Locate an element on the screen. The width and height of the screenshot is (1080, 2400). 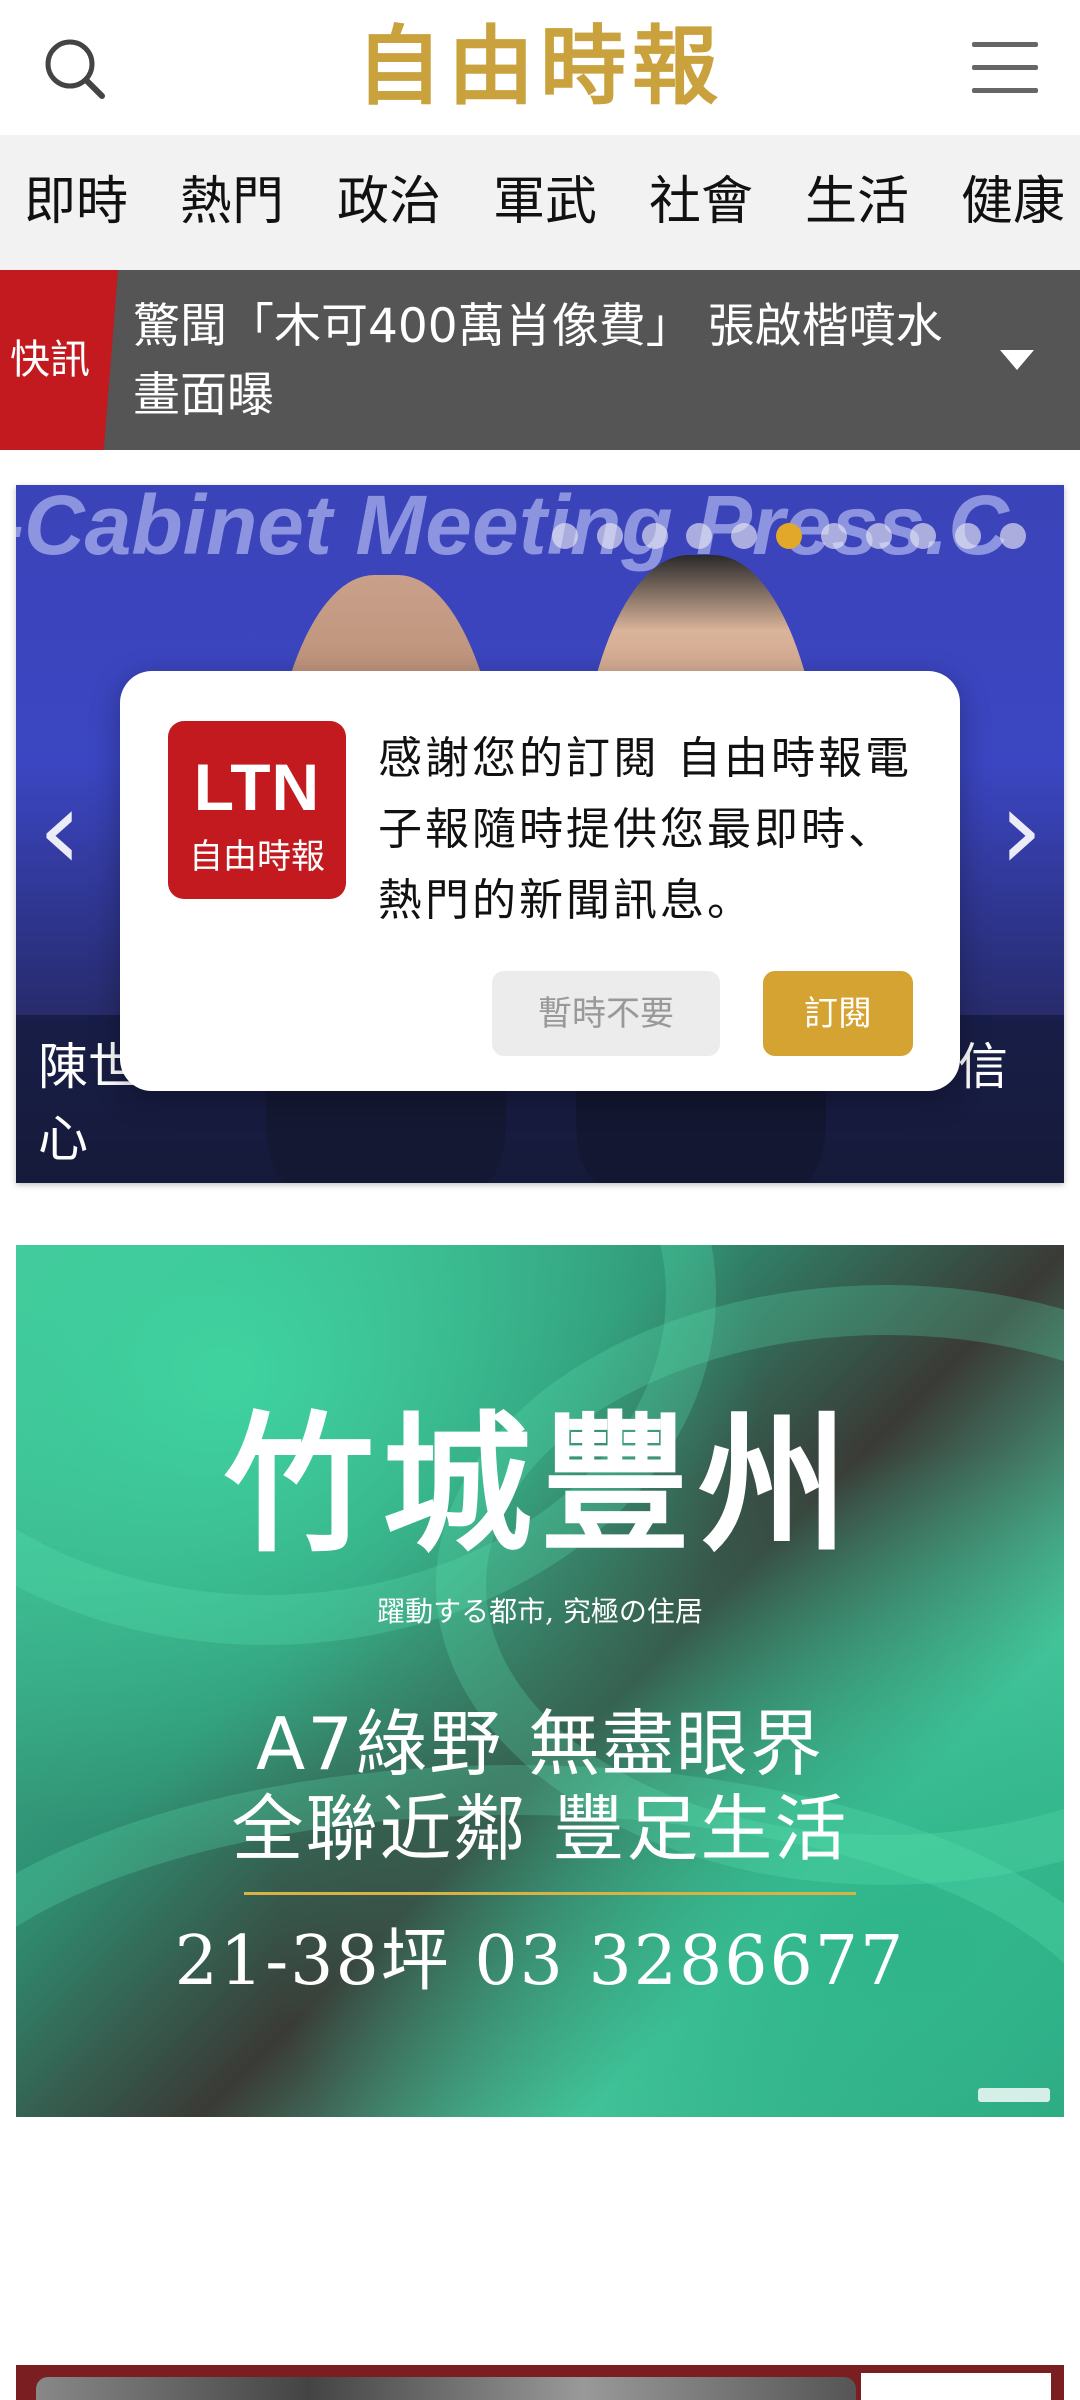
ad-line-2: 全聯近鄰 豐足生活 is located at coordinates (540, 1829).